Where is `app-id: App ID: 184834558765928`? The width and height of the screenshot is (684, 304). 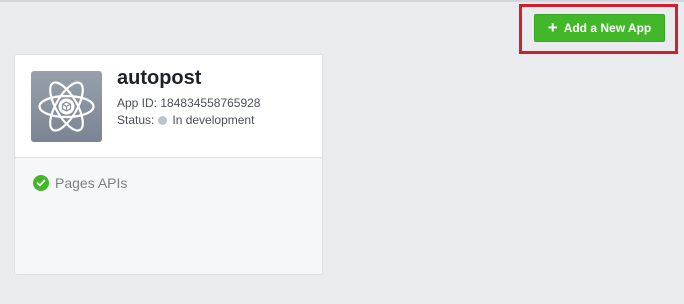
app-id: App ID: 184834558765928 is located at coordinates (188, 103).